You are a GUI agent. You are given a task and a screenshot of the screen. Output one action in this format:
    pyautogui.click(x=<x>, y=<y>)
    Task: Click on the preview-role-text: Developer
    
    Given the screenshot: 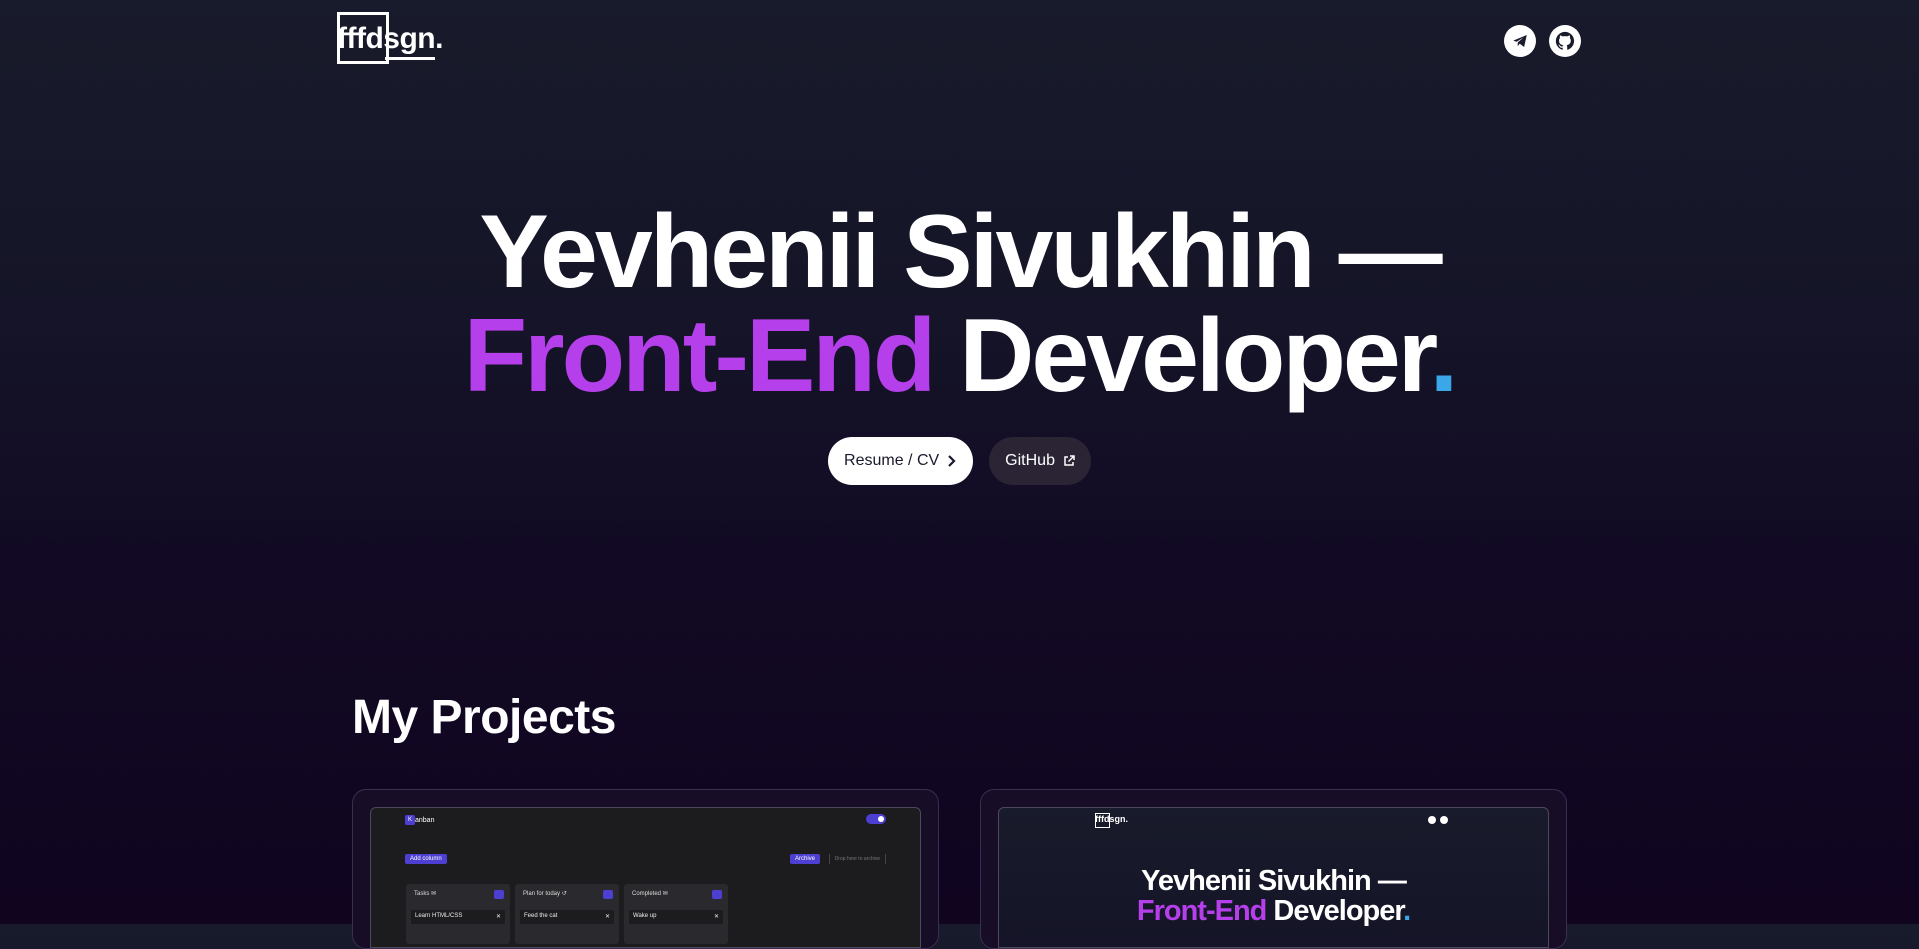 What is the action you would take?
    pyautogui.click(x=1335, y=911)
    